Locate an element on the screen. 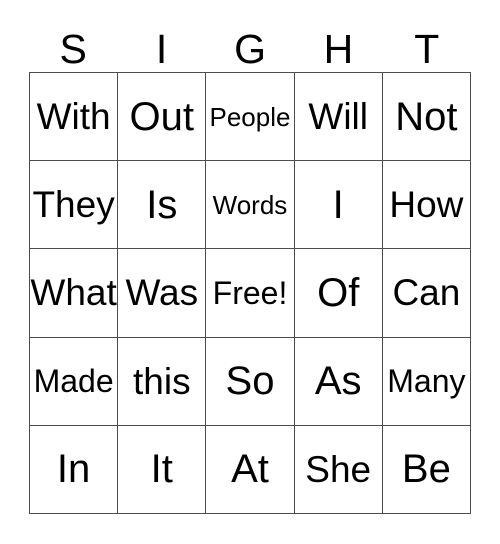 The width and height of the screenshot is (500, 544). bingo-cell: Can is located at coordinates (426, 293).